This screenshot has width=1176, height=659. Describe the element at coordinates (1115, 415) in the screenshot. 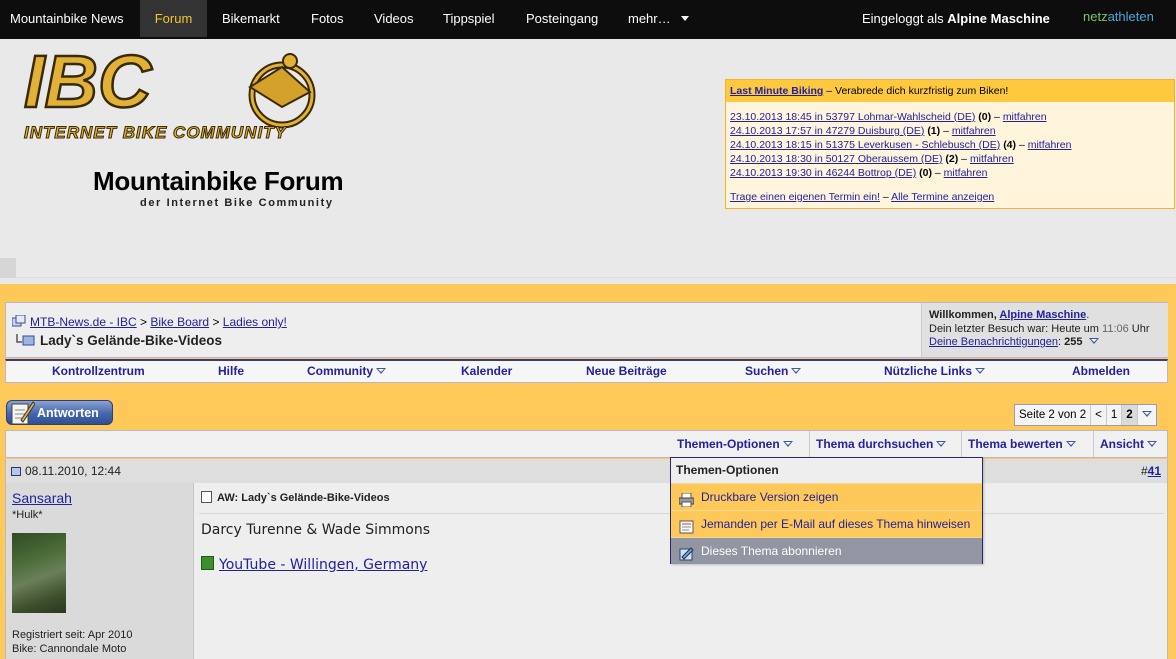

I see `page-1-link: 1` at that location.